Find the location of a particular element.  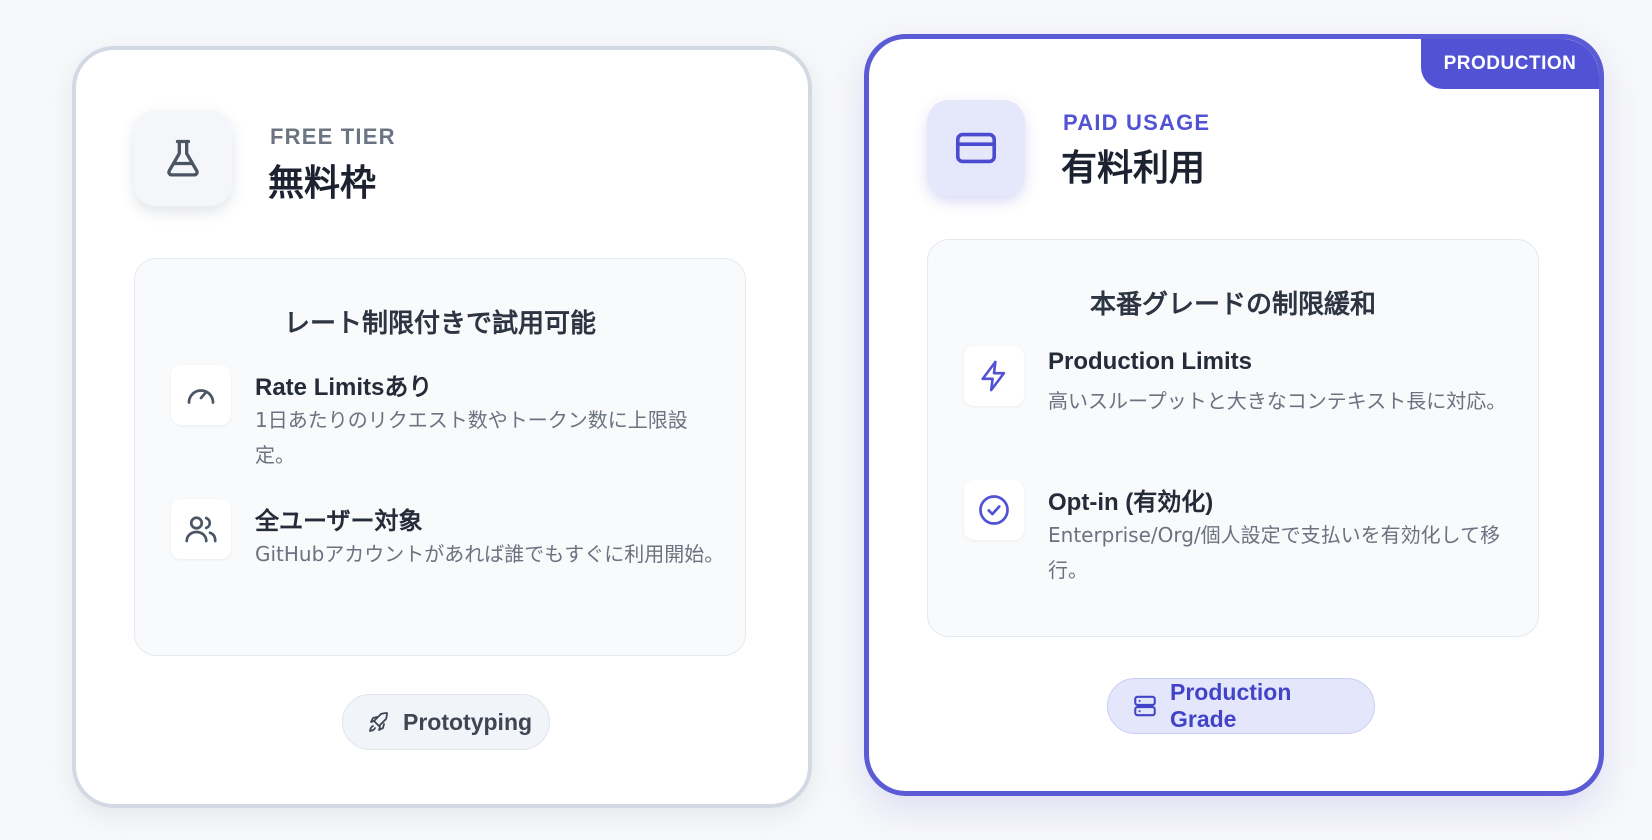

tier-eyebrow: FREE TIER is located at coordinates (333, 136).